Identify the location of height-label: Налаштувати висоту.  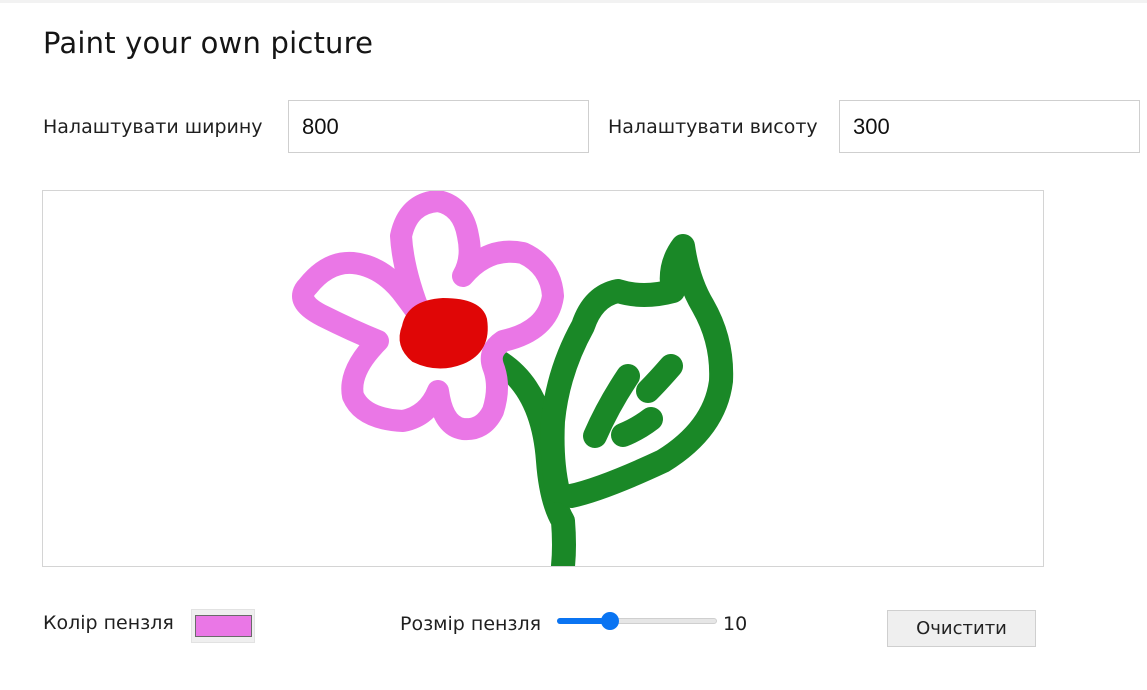
(713, 127).